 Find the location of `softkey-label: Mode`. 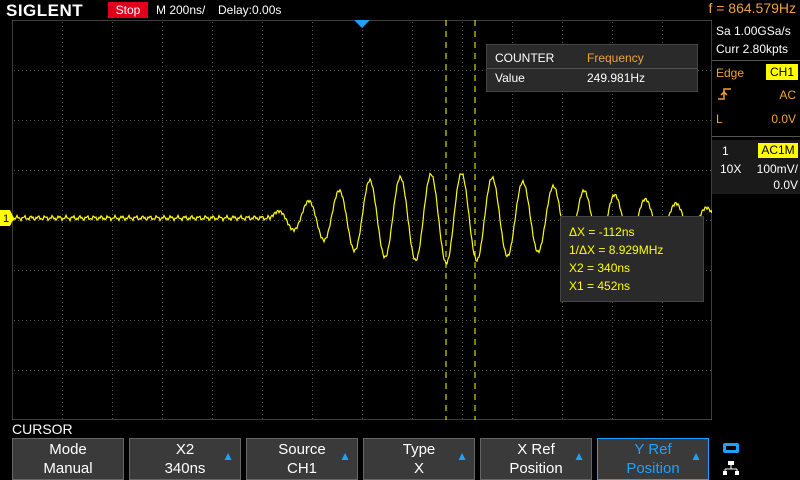

softkey-label: Mode is located at coordinates (68, 449).